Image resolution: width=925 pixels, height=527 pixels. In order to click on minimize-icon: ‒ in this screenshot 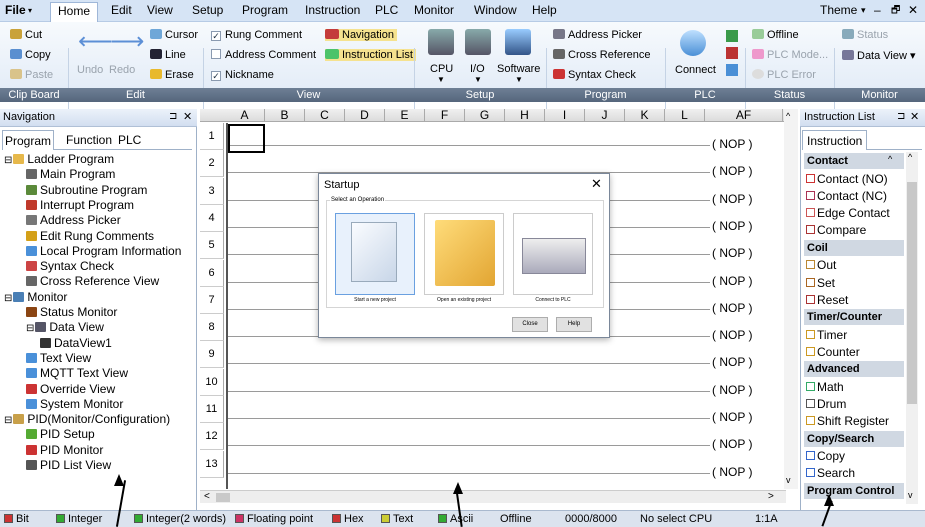, I will do `click(877, 10)`.